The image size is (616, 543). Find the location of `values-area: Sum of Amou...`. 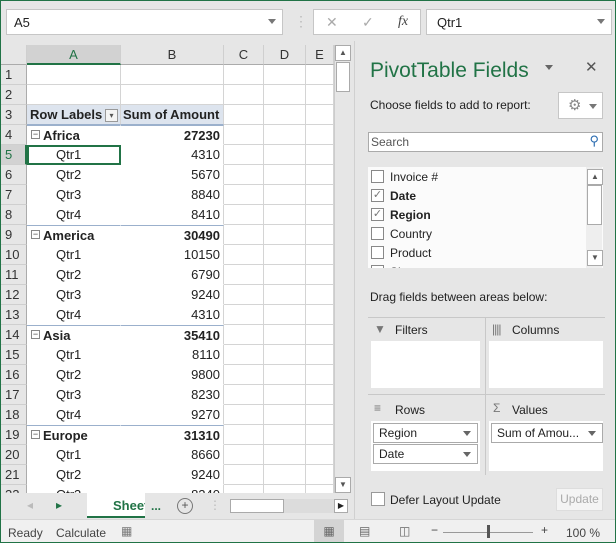

values-area: Sum of Amou... is located at coordinates (546, 446).